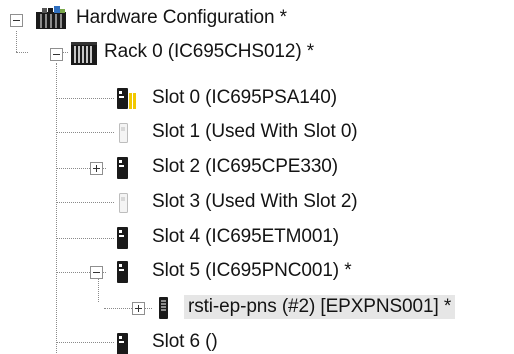 Image resolution: width=514 pixels, height=354 pixels. I want to click on power-supply-module-icon, so click(126, 98).